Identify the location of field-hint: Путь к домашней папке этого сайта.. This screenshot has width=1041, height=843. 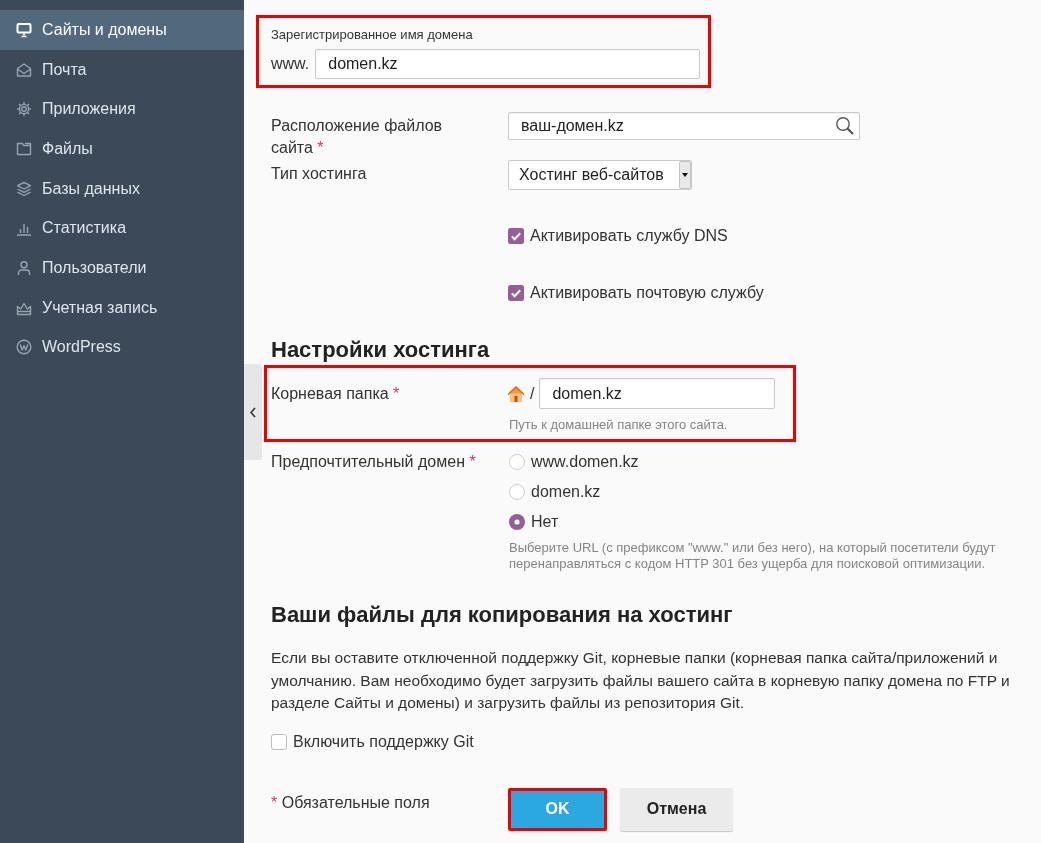
(618, 424).